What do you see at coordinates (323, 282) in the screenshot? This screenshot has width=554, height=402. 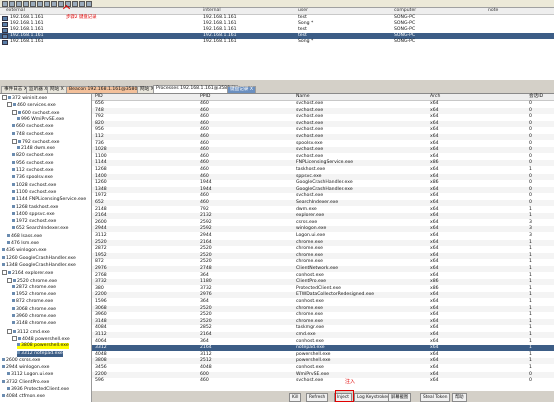 I see `process-row: 3732 1180 ClientPro.exe x86 1` at bounding box center [323, 282].